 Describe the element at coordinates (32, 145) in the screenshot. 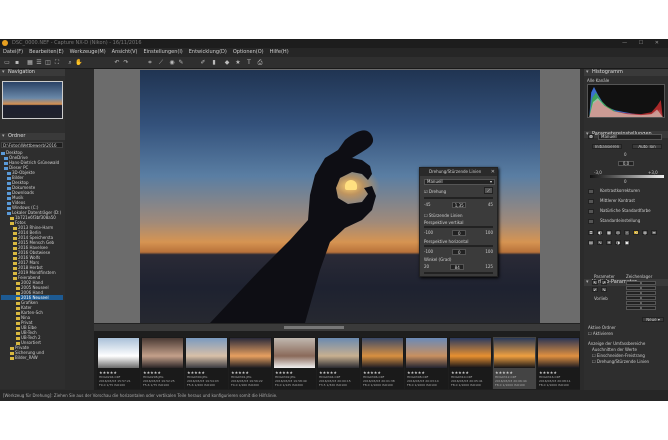

I see `folder-path-field: D:\Fotos\Wettbewerb\2016` at that location.